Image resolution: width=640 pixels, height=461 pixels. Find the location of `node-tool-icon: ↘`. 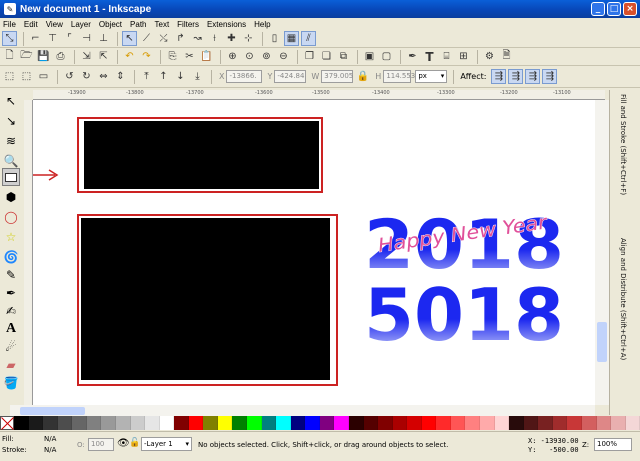

node-tool-icon: ↘ is located at coordinates (11, 121).